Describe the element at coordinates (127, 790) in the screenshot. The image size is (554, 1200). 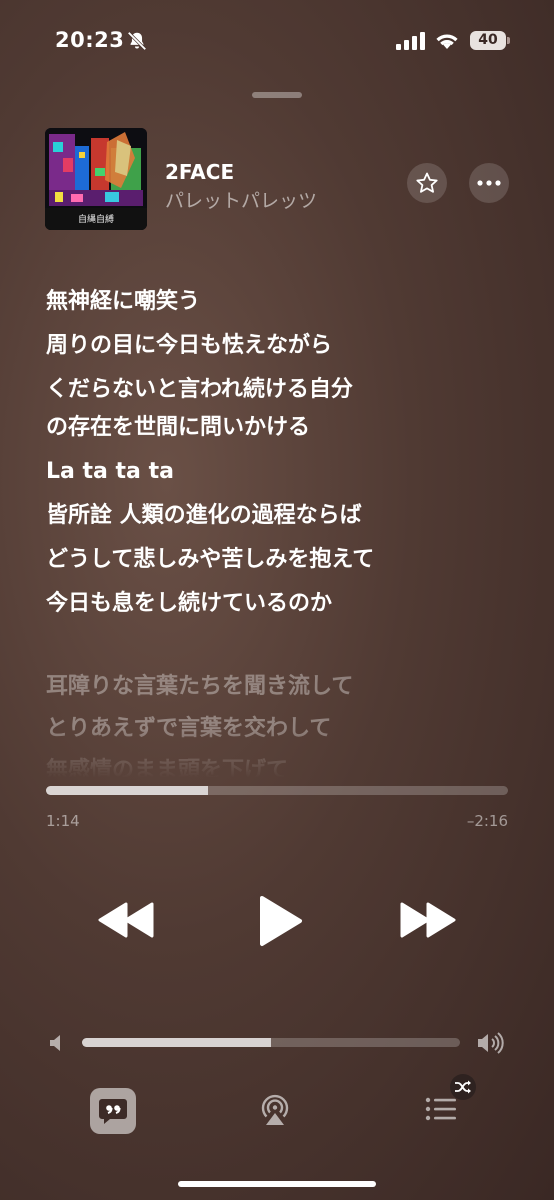
I see `playback-progress-fill` at that location.